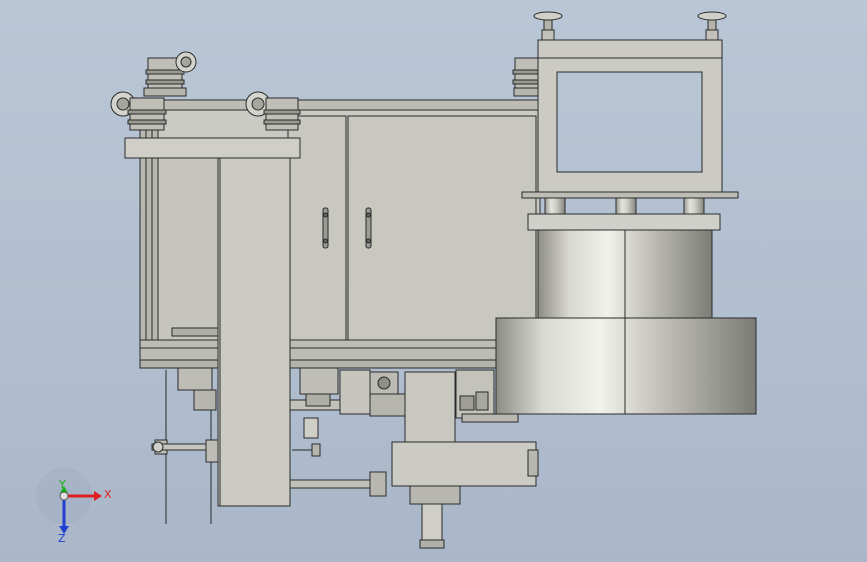 The image size is (867, 562). I want to click on bearing-block, so click(315, 412).